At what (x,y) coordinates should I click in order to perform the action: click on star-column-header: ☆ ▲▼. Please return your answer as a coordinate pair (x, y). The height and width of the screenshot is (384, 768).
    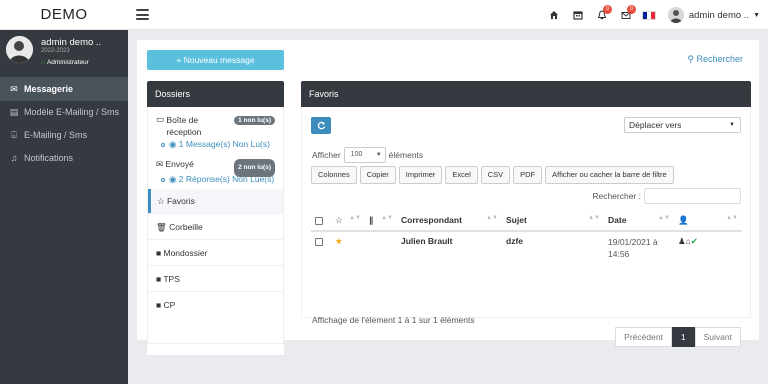
    Looking at the image, I should click on (348, 220).